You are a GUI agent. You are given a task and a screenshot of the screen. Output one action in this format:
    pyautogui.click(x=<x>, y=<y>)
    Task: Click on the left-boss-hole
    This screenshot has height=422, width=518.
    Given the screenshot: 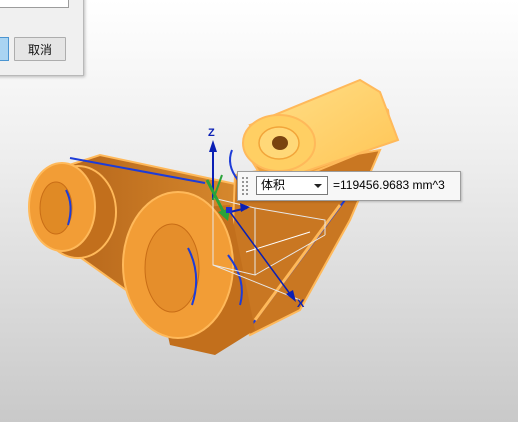 What is the action you would take?
    pyautogui.click(x=56, y=208)
    